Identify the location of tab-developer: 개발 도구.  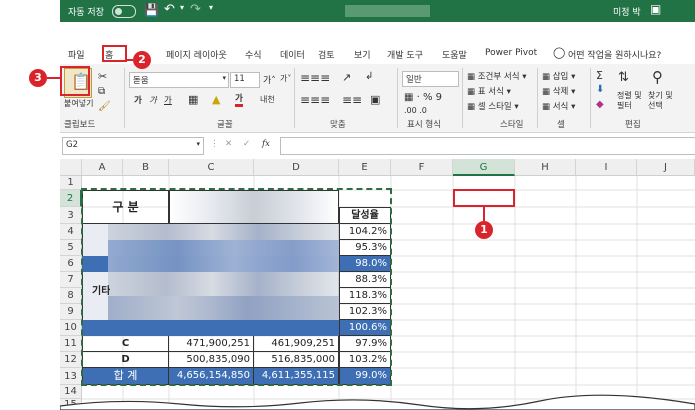
(405, 54).